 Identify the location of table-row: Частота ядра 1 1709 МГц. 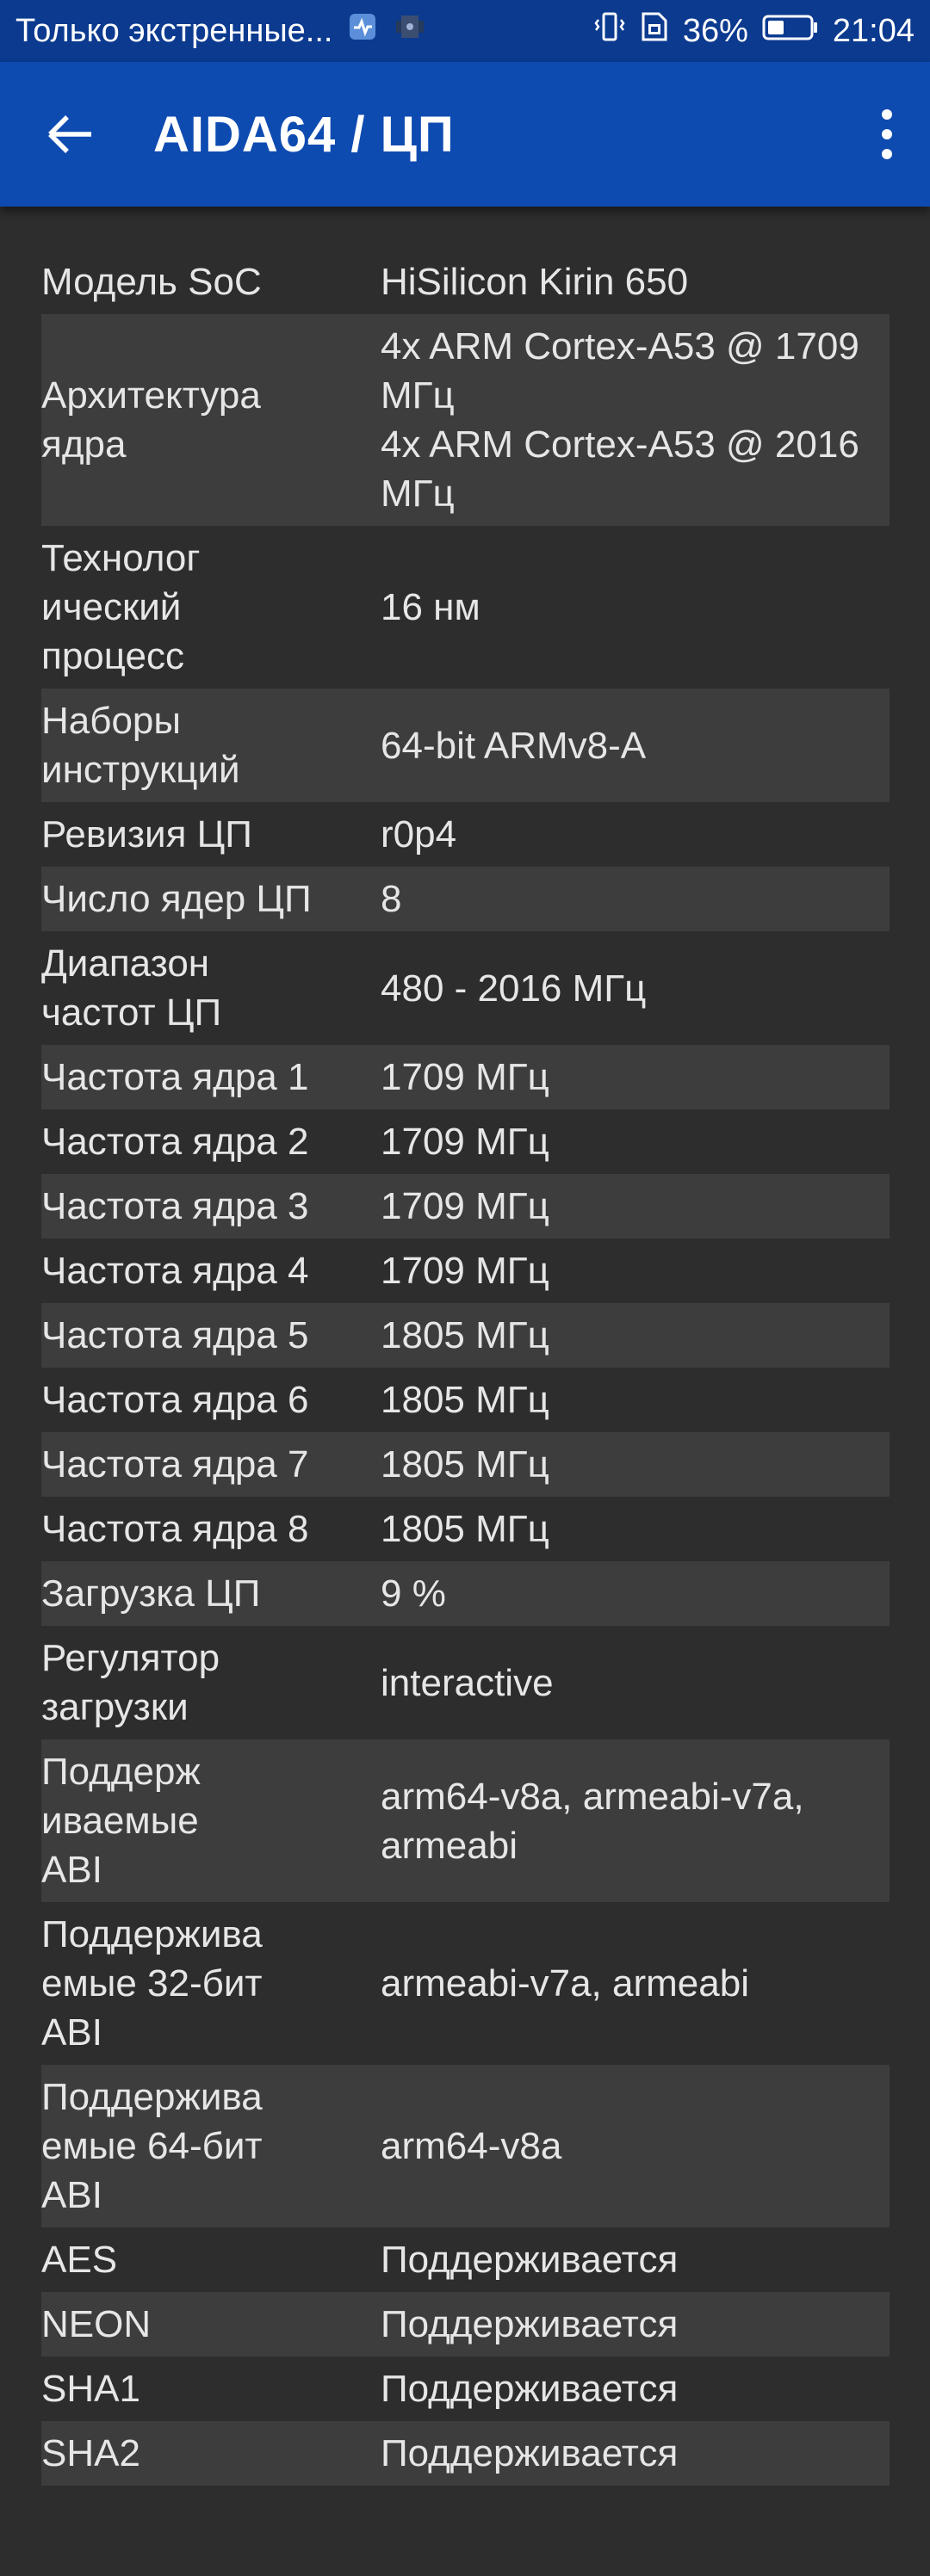
(466, 1077).